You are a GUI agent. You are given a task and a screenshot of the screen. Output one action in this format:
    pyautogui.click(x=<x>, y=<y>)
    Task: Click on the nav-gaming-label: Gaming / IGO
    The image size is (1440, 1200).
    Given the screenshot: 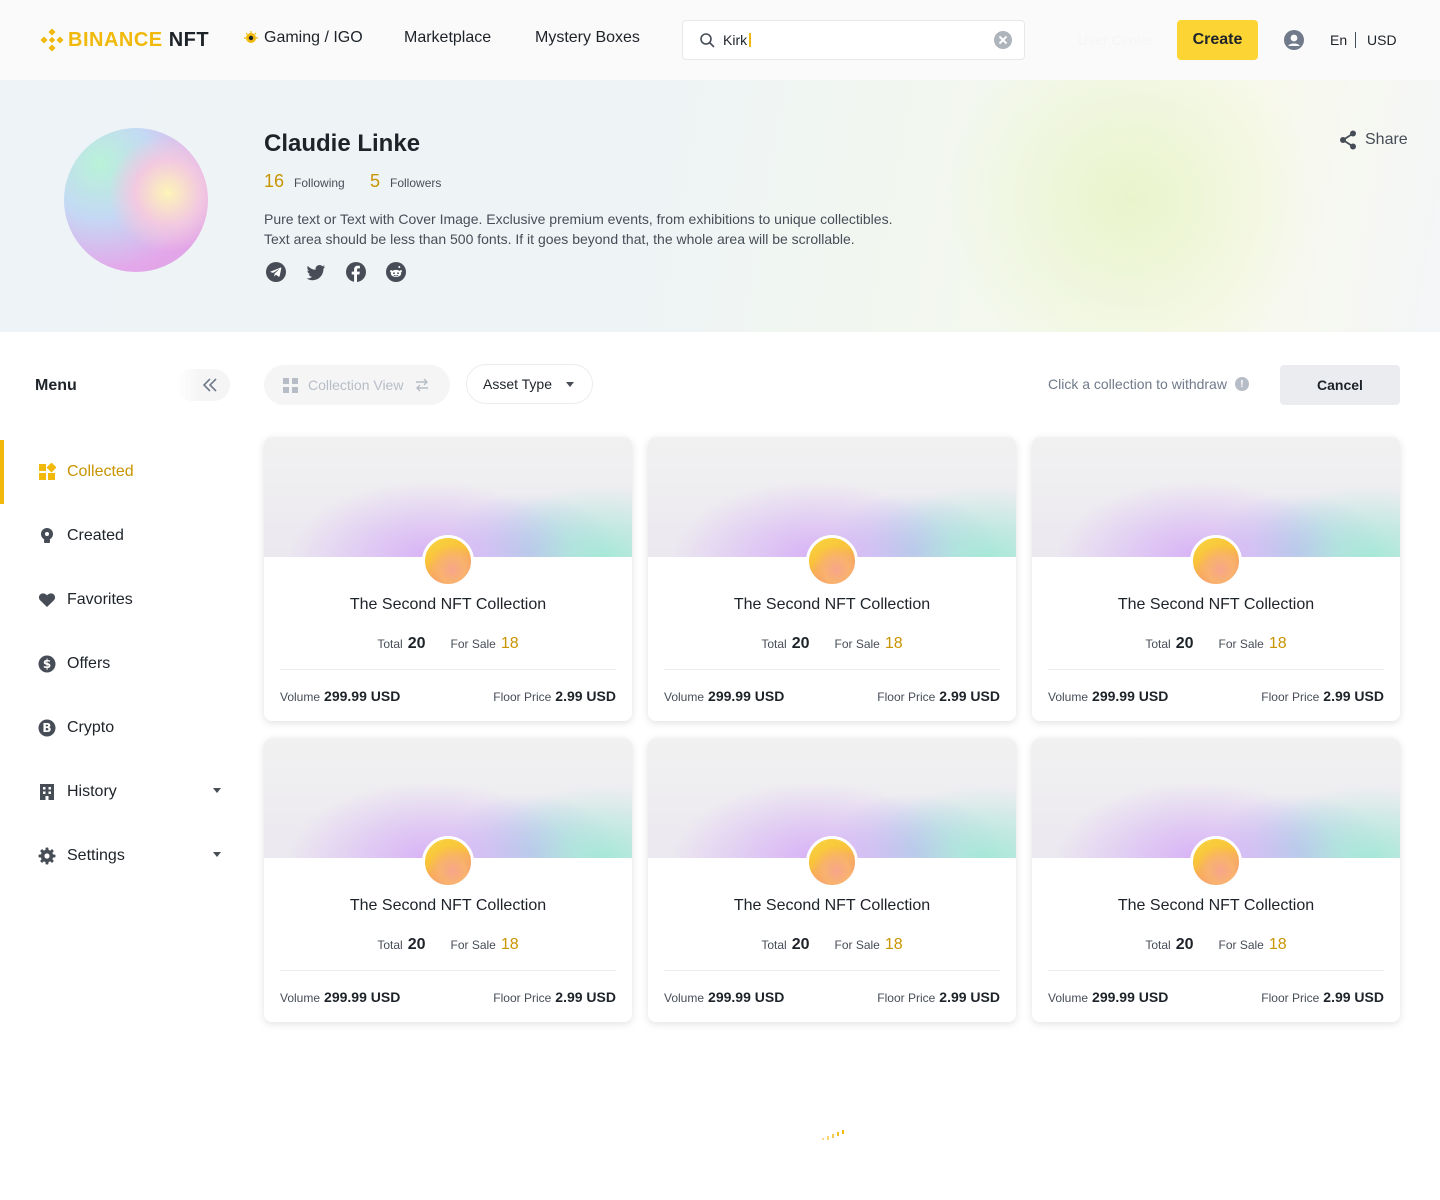 What is the action you would take?
    pyautogui.click(x=313, y=37)
    